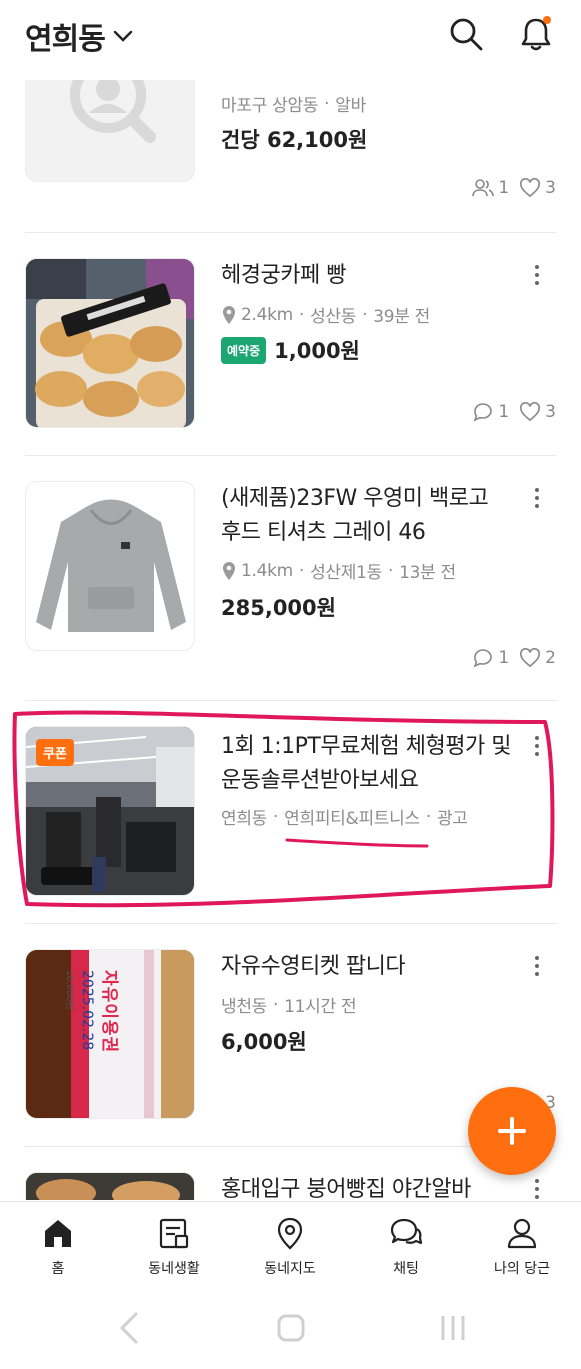 Image resolution: width=581 pixels, height=1369 pixels. What do you see at coordinates (346, 573) in the screenshot?
I see `item-location: 성산제1동` at bounding box center [346, 573].